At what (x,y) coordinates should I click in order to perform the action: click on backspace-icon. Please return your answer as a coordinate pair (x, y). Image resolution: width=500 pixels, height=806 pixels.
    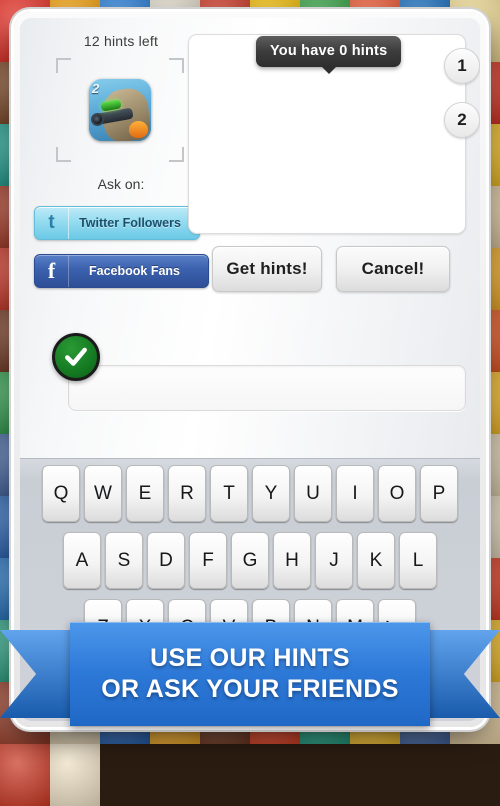
    Looking at the image, I should click on (397, 627).